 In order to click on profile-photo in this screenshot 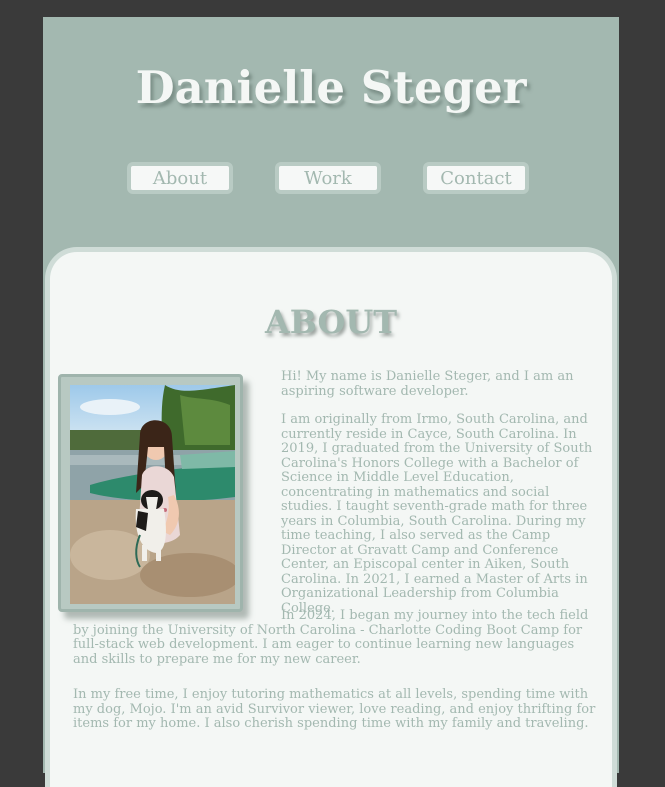, I will do `click(152, 494)`.